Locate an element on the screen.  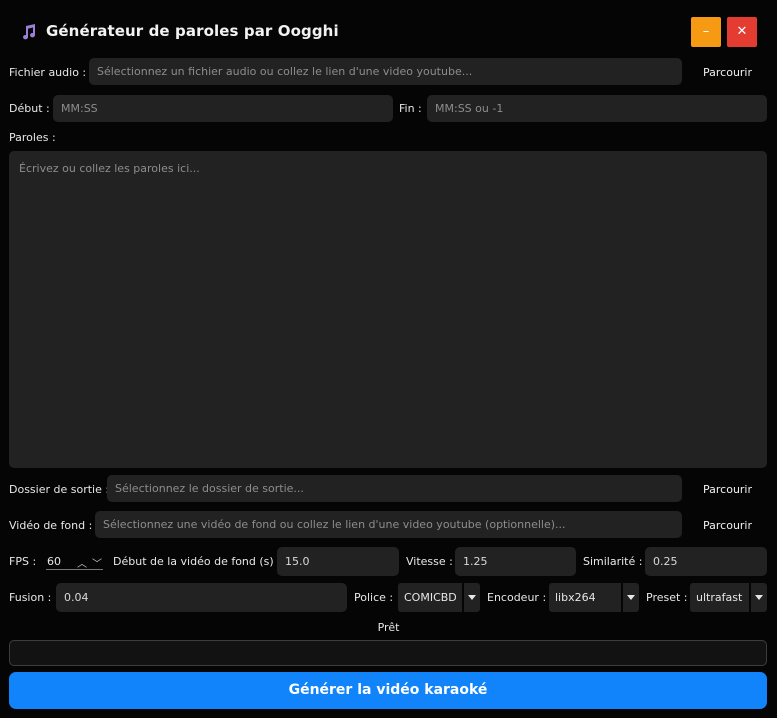
fusion-label: Fusion : is located at coordinates (30, 597).